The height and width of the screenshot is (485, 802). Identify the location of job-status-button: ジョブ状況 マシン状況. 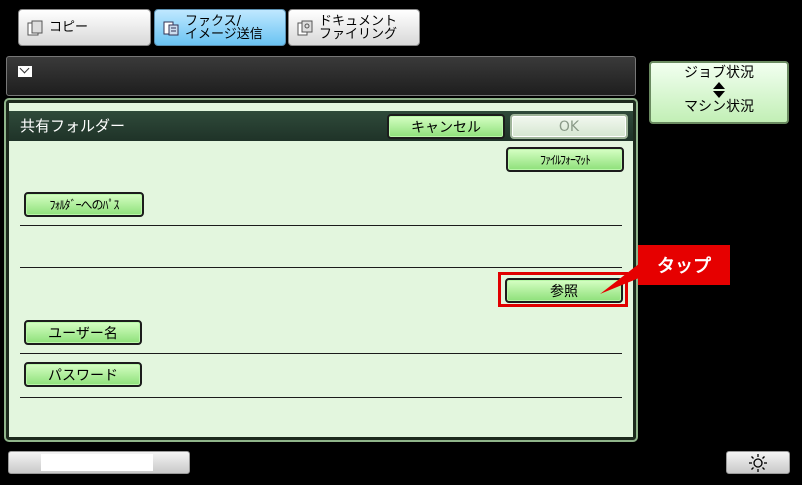
(719, 92).